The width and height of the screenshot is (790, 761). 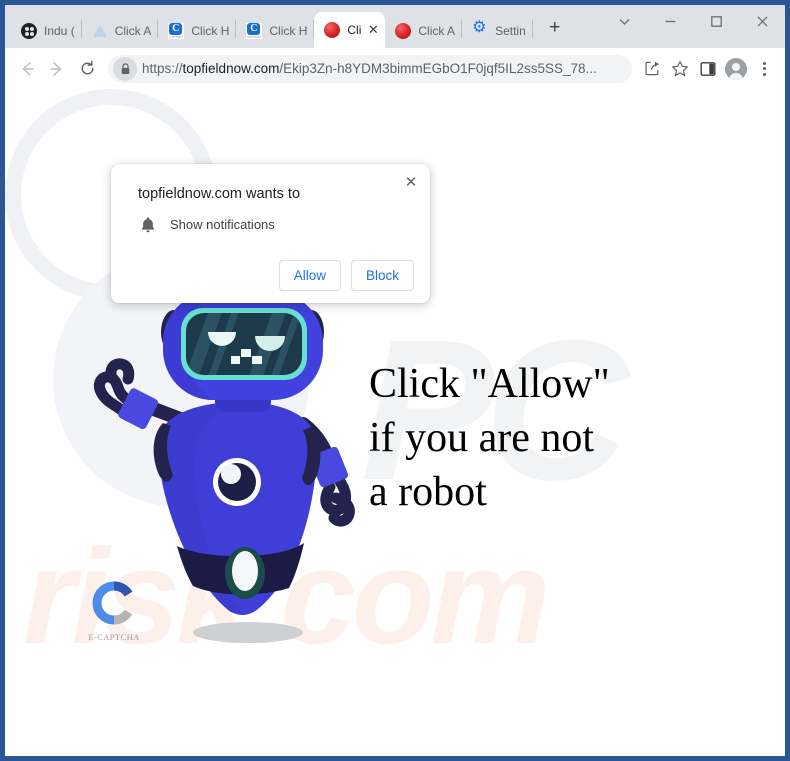 I want to click on gear-icon, so click(x=480, y=29).